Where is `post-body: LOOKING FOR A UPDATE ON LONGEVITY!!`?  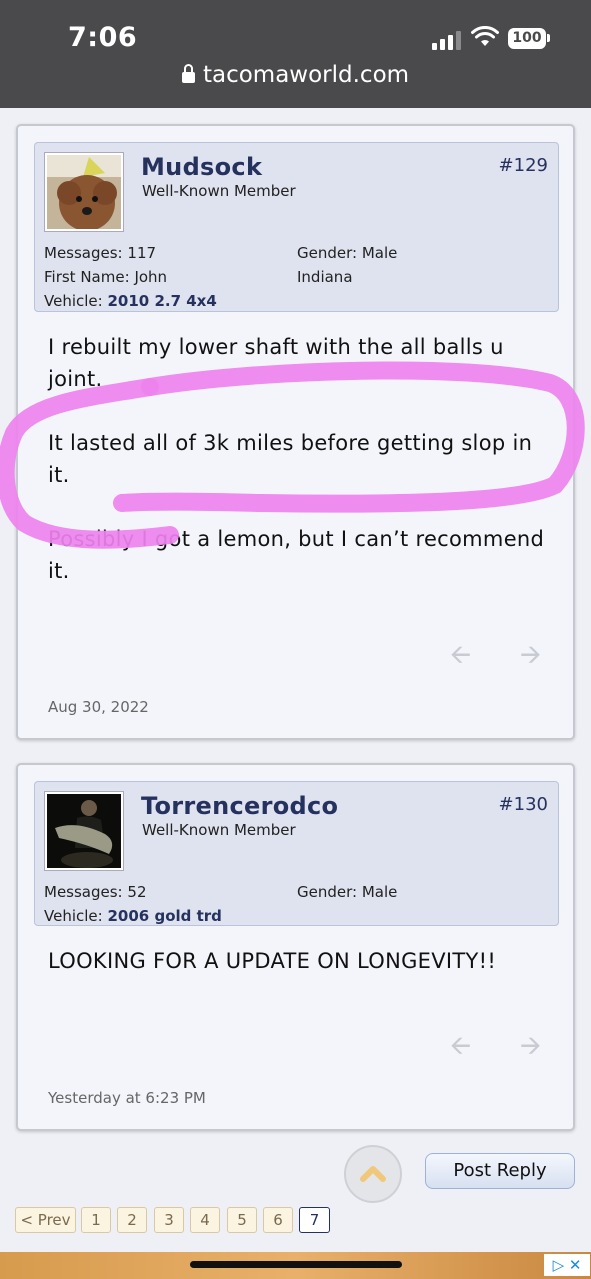
post-body: LOOKING FOR A UPDATE ON LONGEVITY!! is located at coordinates (298, 977).